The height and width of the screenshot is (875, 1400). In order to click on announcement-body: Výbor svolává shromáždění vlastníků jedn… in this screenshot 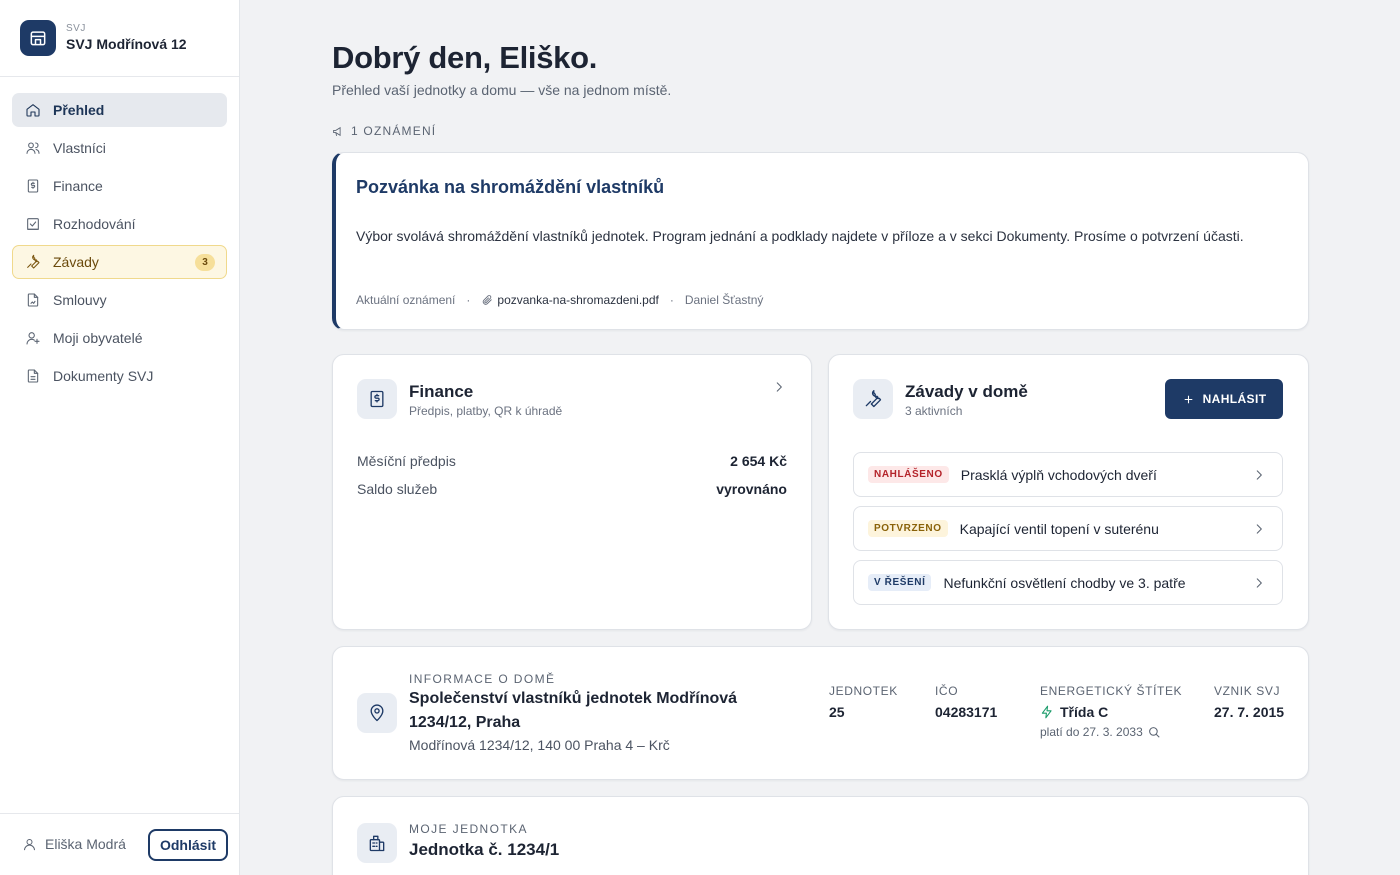, I will do `click(800, 236)`.